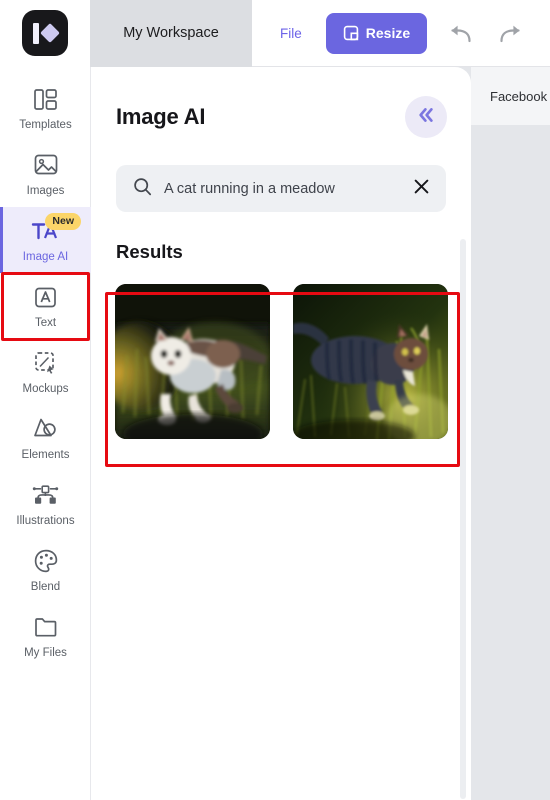 This screenshot has height=800, width=550. I want to click on sidebar-item-label: Image AI, so click(45, 256).